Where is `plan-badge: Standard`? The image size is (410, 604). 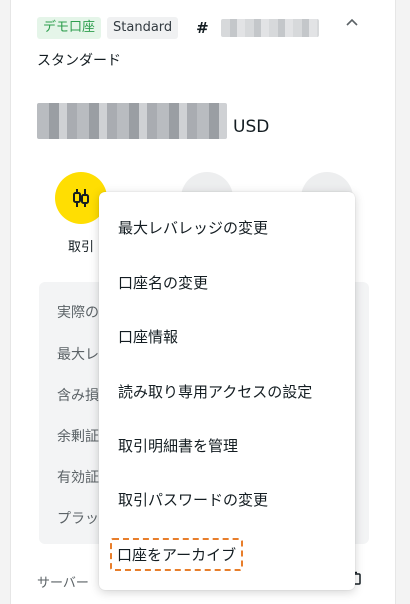
plan-badge: Standard is located at coordinates (143, 28).